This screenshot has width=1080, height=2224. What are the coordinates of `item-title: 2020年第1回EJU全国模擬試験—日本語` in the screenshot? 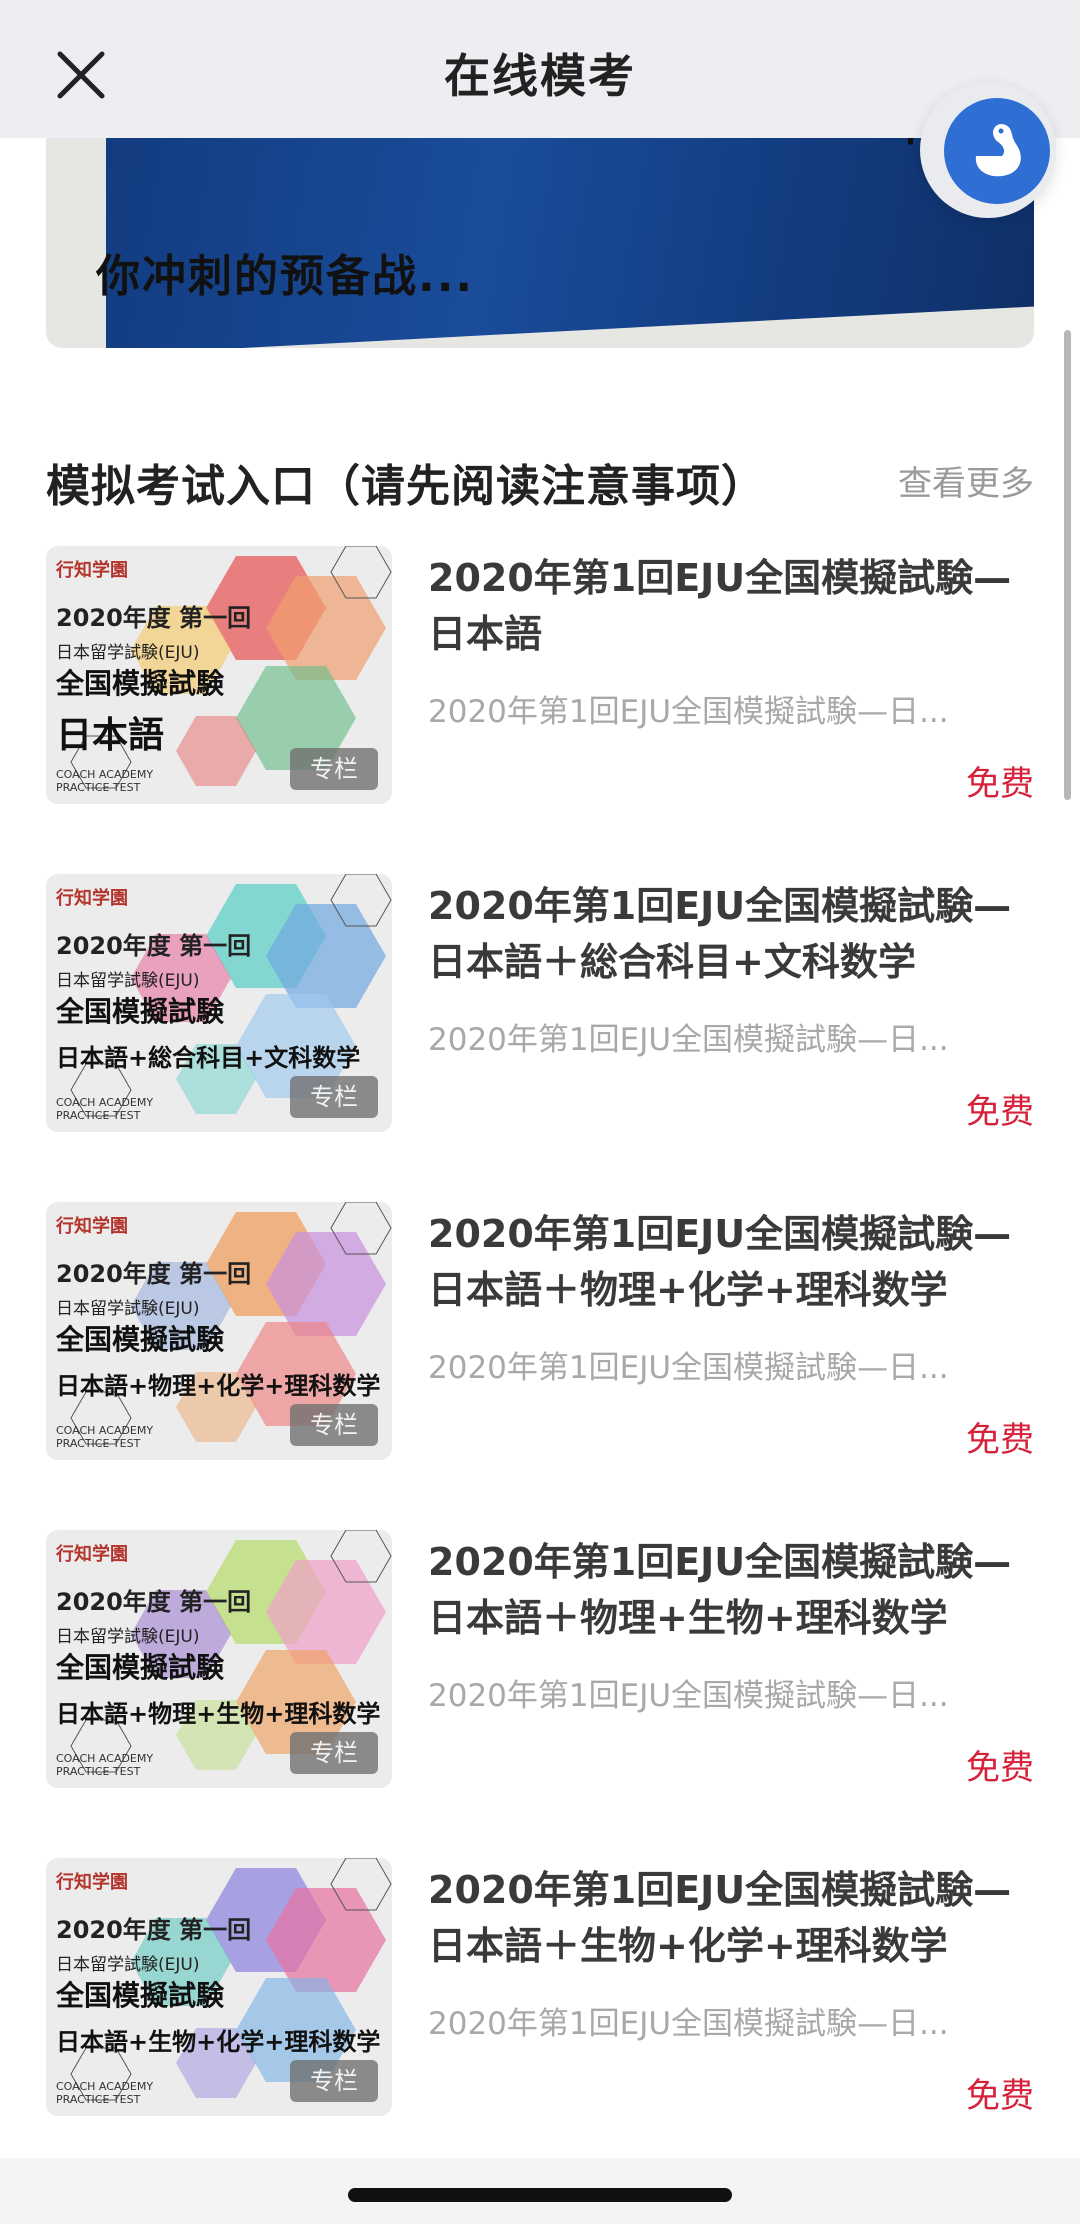 It's located at (731, 606).